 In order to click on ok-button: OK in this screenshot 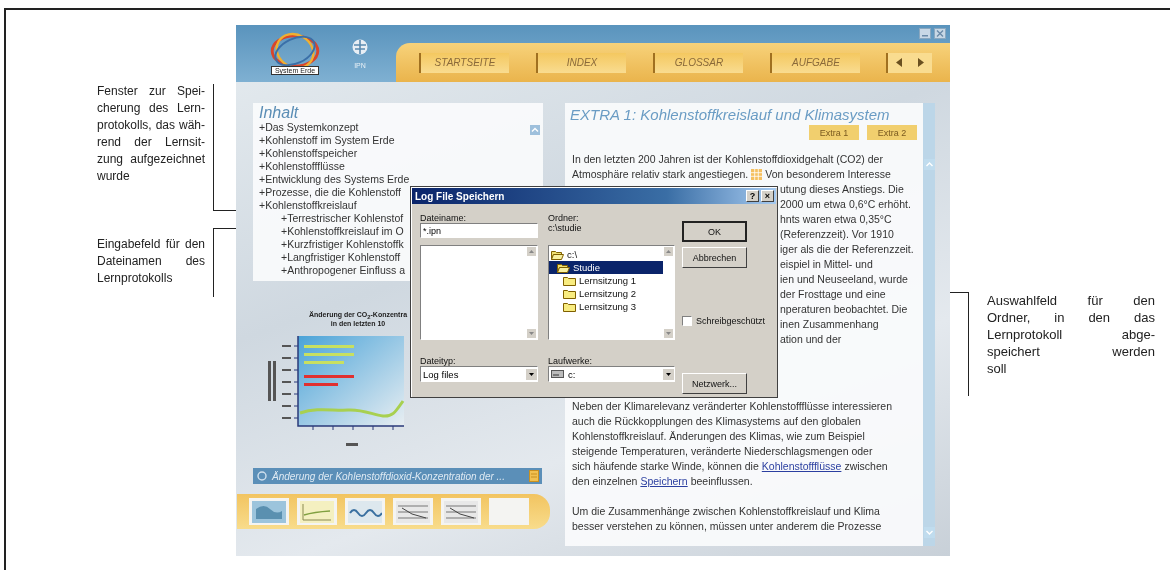, I will do `click(714, 231)`.